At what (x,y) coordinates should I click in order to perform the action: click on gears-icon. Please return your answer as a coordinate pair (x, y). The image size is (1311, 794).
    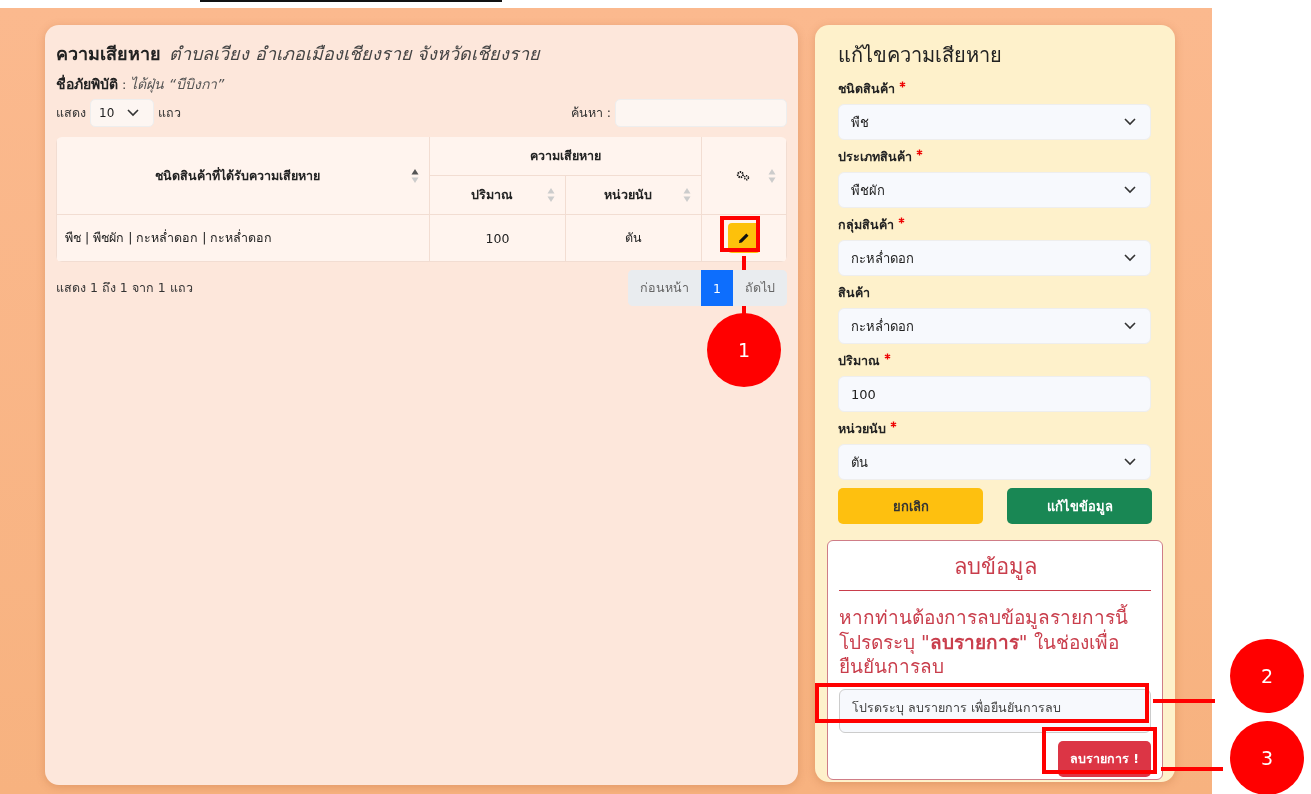
    Looking at the image, I should click on (743, 175).